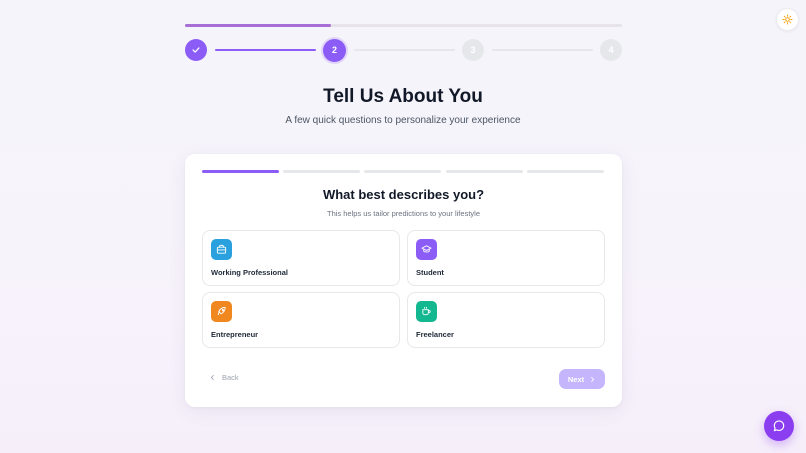 Image resolution: width=806 pixels, height=453 pixels. I want to click on next-button: Next, so click(582, 379).